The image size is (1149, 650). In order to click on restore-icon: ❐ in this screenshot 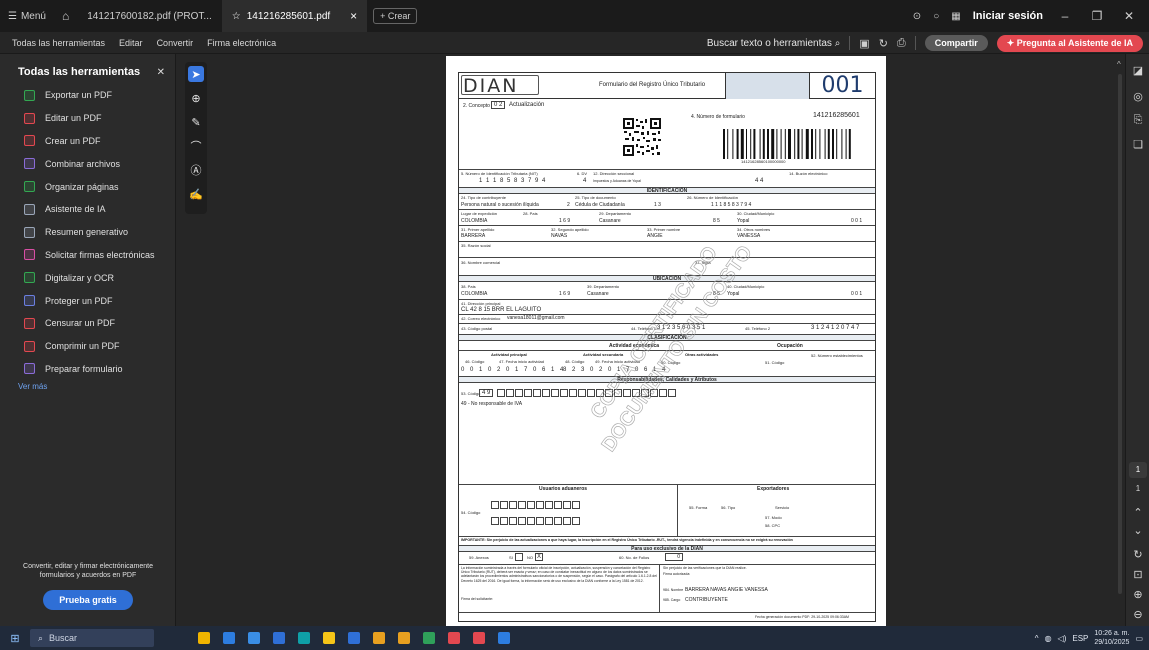, I will do `click(1097, 16)`.